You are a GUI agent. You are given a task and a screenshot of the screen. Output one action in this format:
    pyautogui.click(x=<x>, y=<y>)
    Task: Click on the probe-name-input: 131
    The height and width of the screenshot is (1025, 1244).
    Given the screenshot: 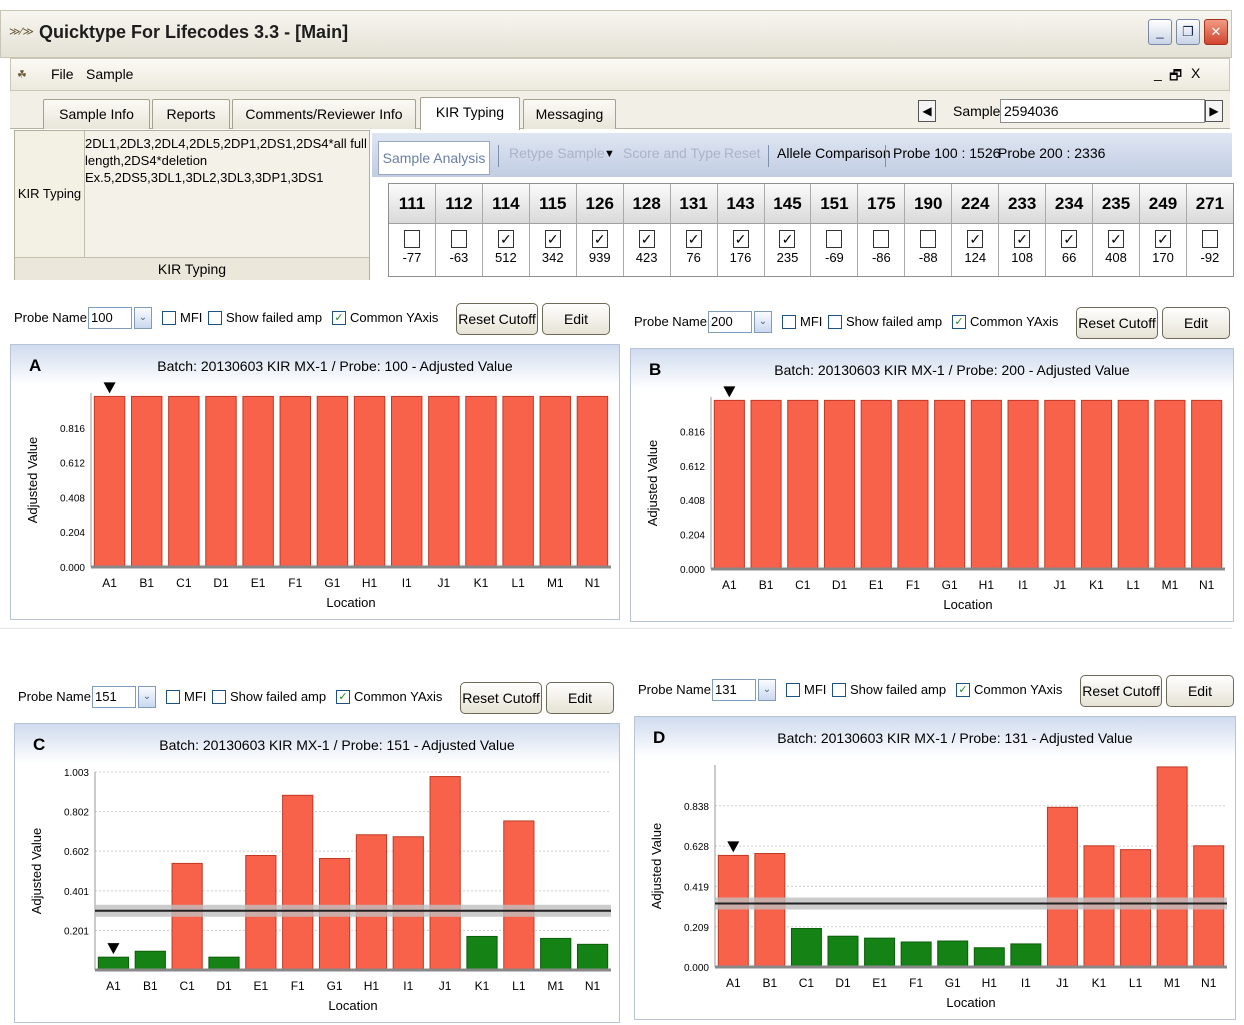 What is the action you would take?
    pyautogui.click(x=734, y=690)
    